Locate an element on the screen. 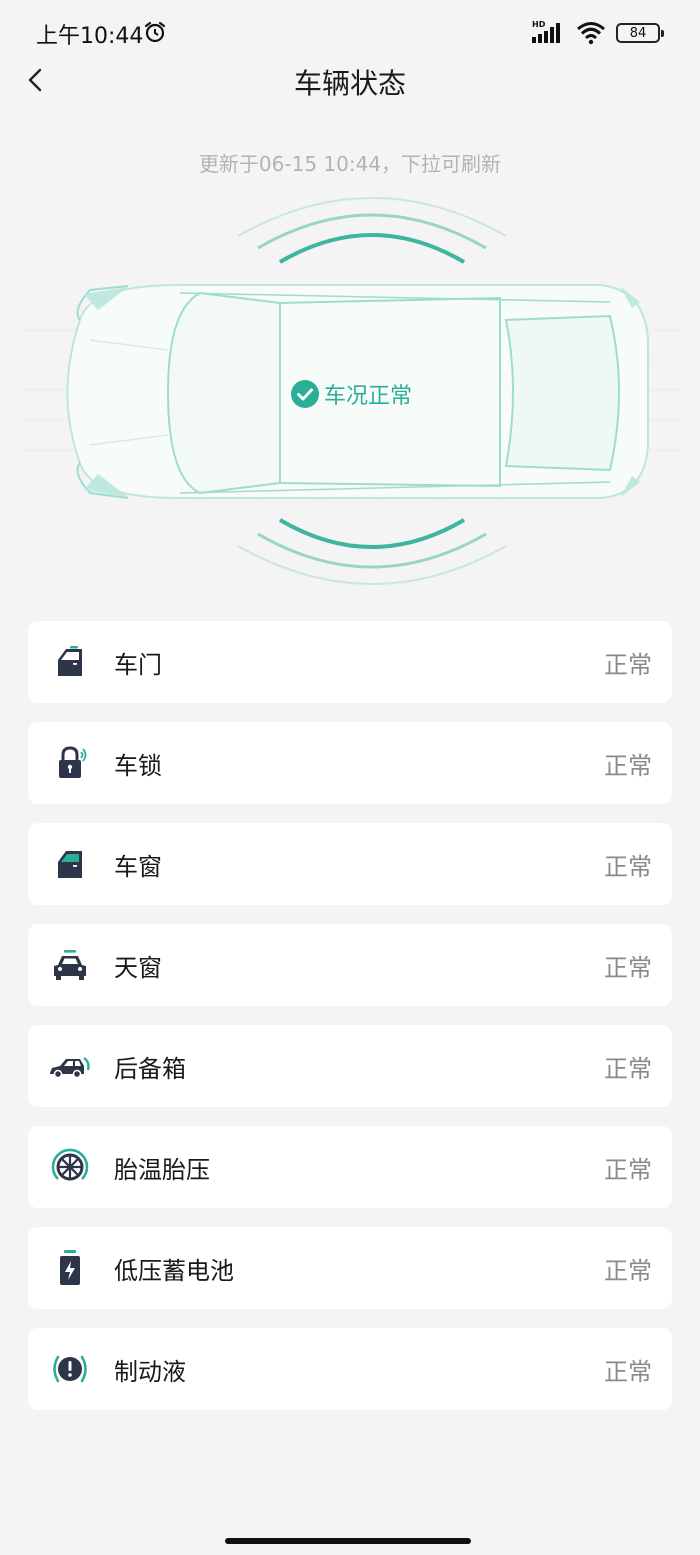 Image resolution: width=700 pixels, height=1555 pixels. car-window-icon is located at coordinates (70, 864).